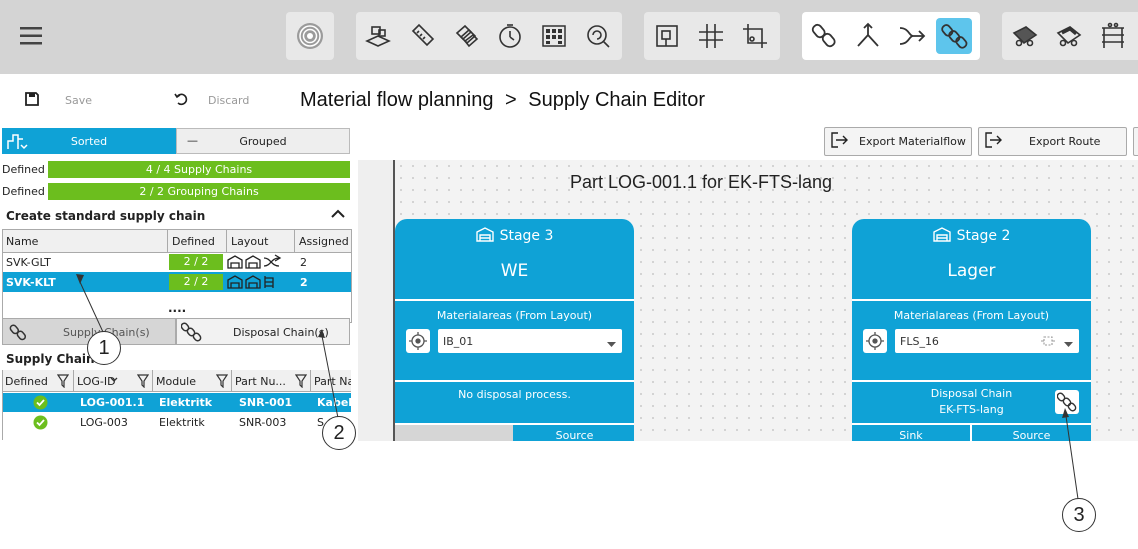 This screenshot has height=549, width=1138. What do you see at coordinates (1079, 515) in the screenshot?
I see `callout-3: 3` at bounding box center [1079, 515].